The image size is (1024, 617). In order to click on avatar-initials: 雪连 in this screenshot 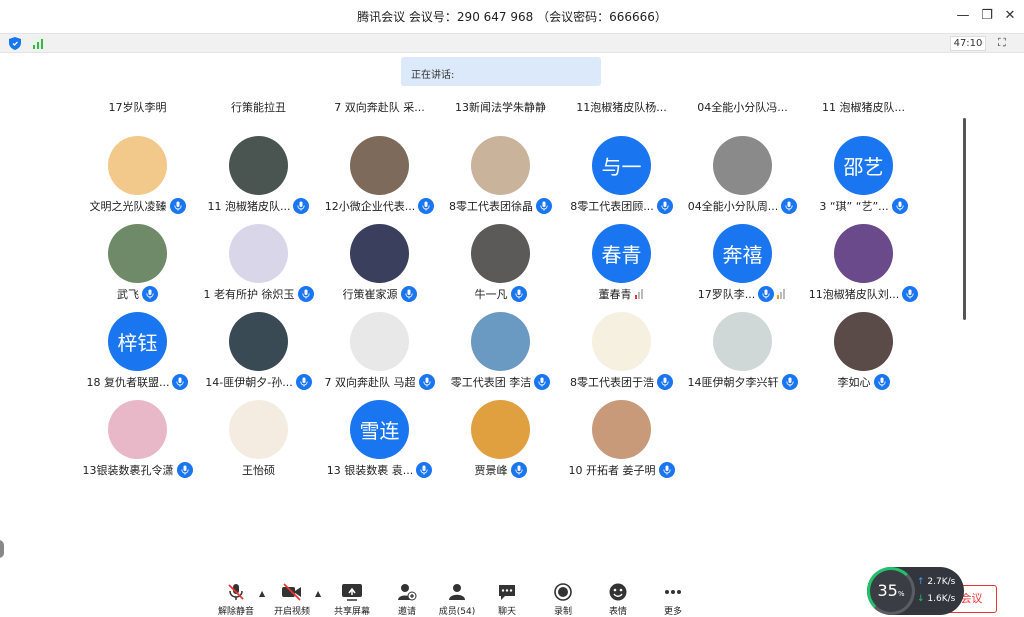, I will do `click(379, 431)`.